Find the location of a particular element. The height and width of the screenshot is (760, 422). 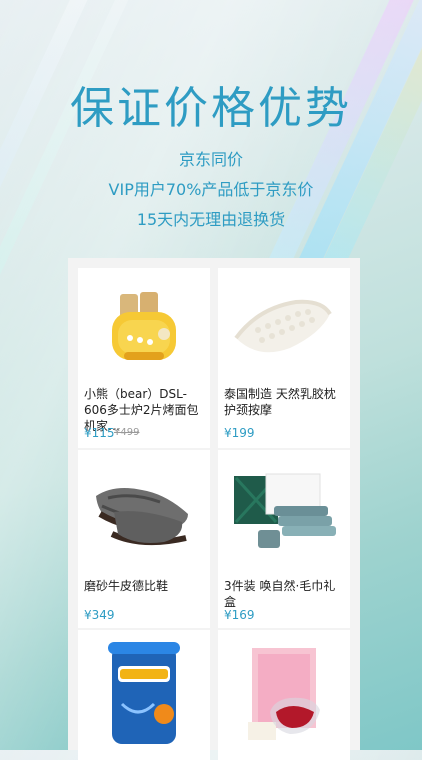

hero-benefit-line: 15天内无理由退换货 is located at coordinates (211, 219).